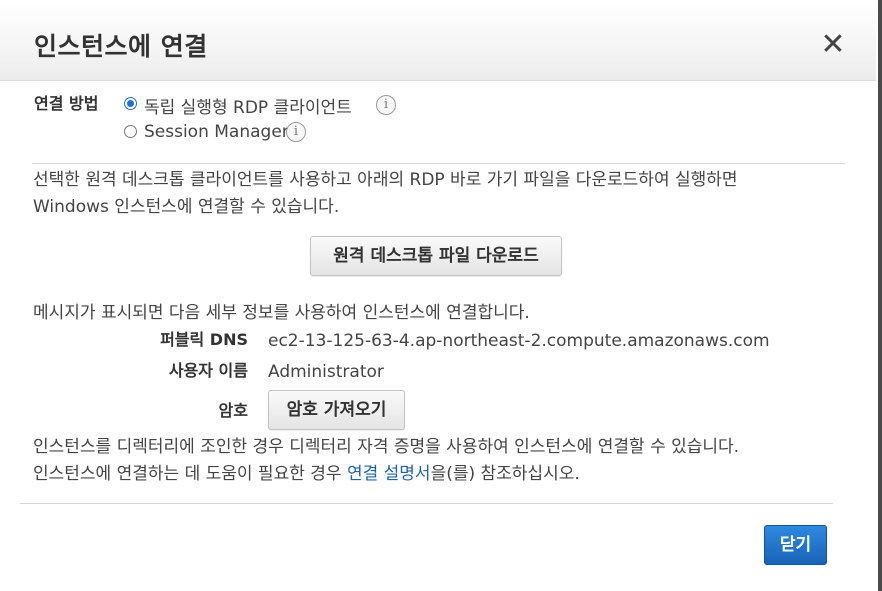 The width and height of the screenshot is (882, 591). Describe the element at coordinates (216, 132) in the screenshot. I see `radio-session-manager-label: Session Manager` at that location.